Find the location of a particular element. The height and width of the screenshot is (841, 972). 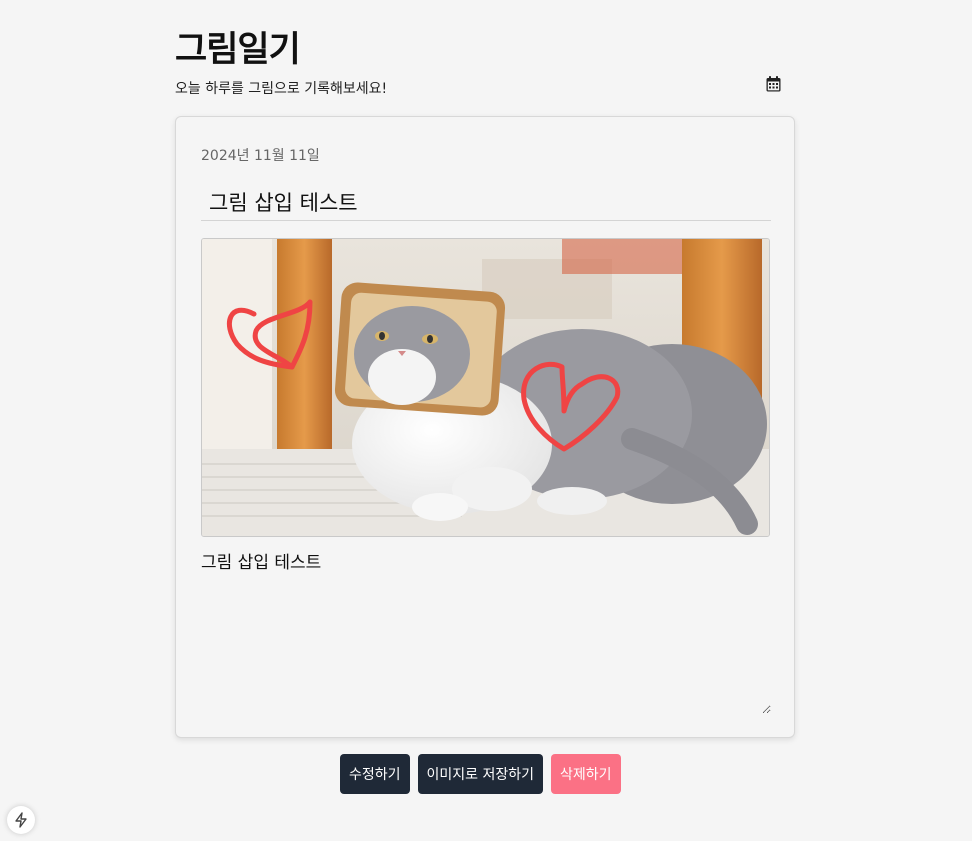

calendar-icon is located at coordinates (773, 84).